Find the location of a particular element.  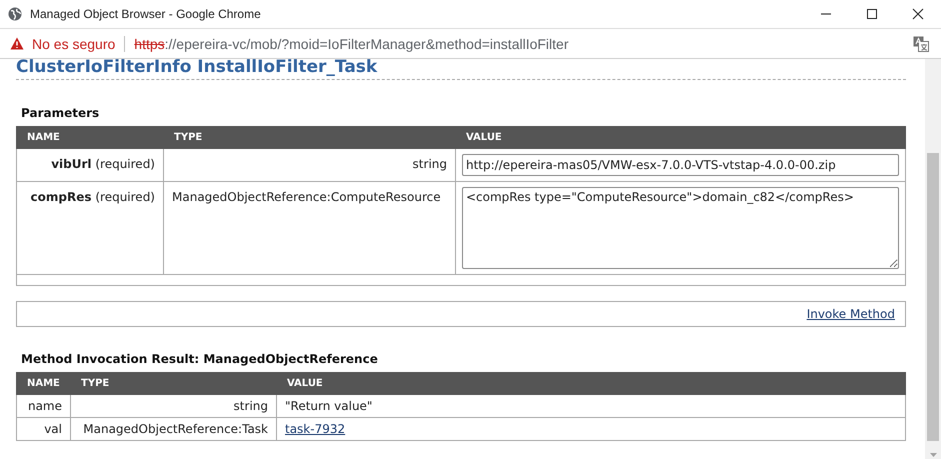

translate-icon is located at coordinates (921, 44).